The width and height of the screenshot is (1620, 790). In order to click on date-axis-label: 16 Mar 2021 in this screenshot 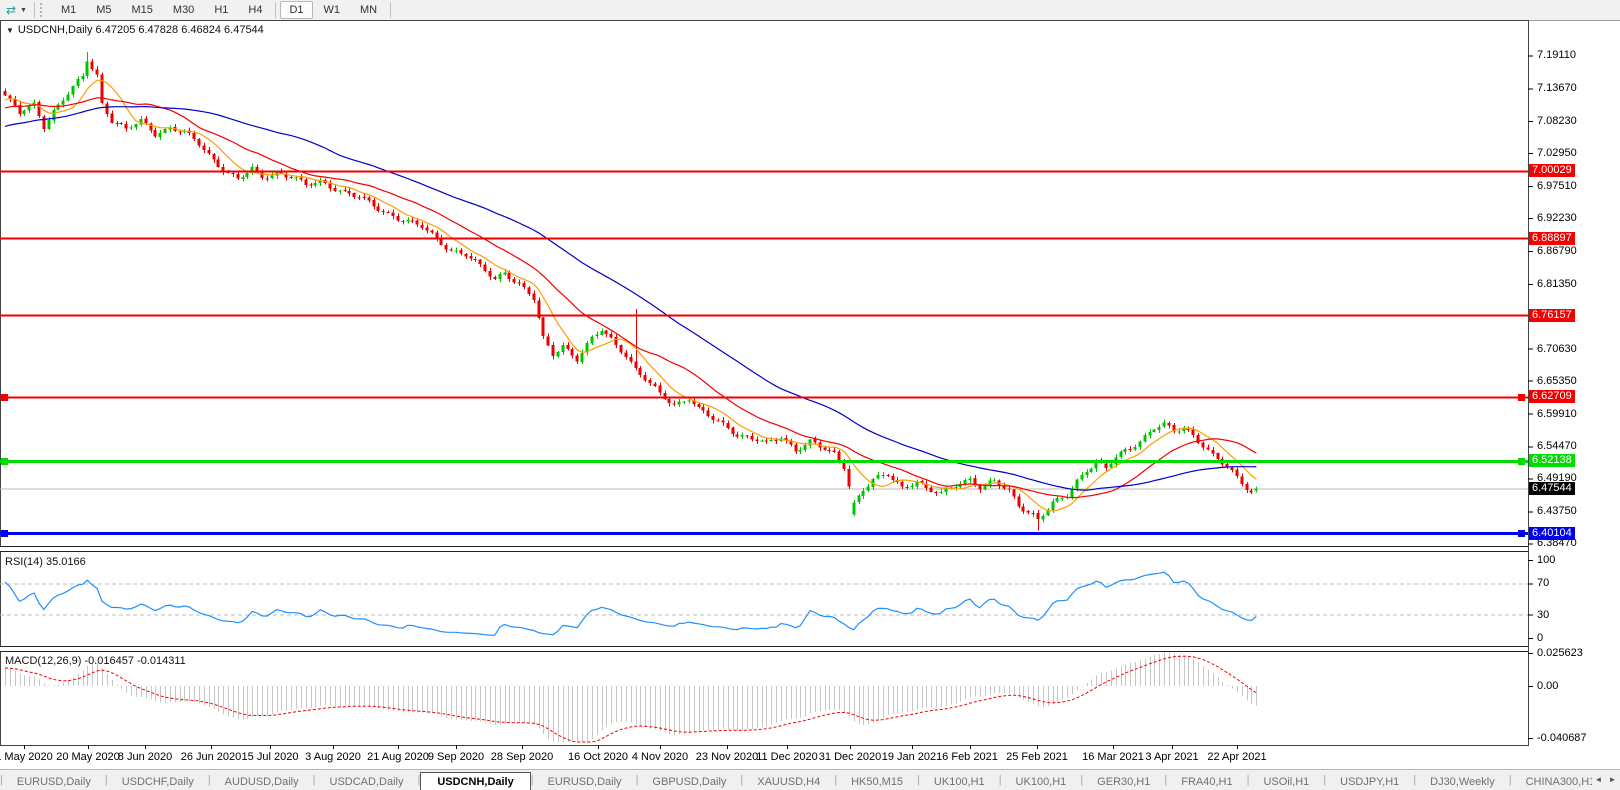, I will do `click(1113, 757)`.